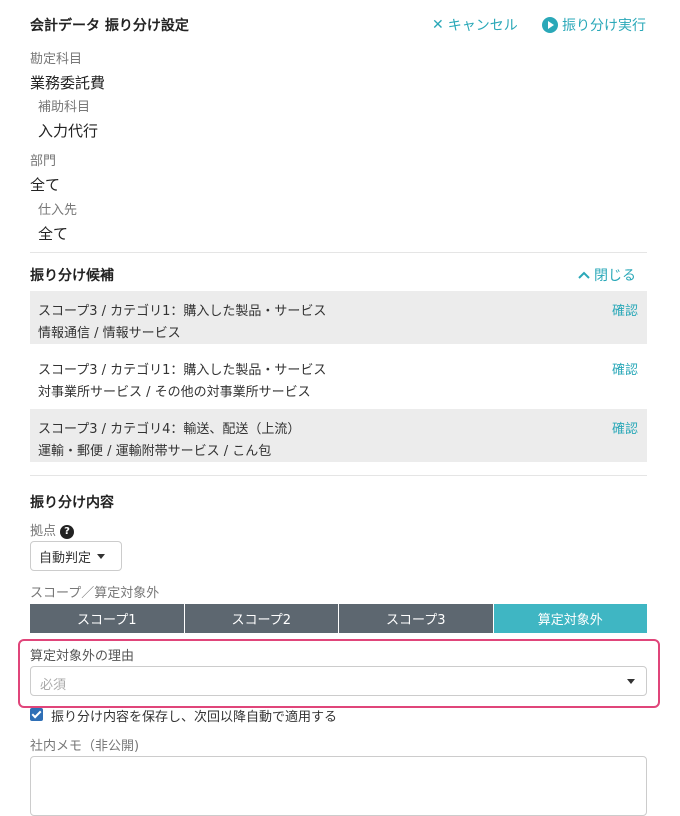 The height and width of the screenshot is (816, 680). Describe the element at coordinates (155, 451) in the screenshot. I see `candidate-industry: 運輸・郵便 / 運輸附帯サービス / こん包` at that location.